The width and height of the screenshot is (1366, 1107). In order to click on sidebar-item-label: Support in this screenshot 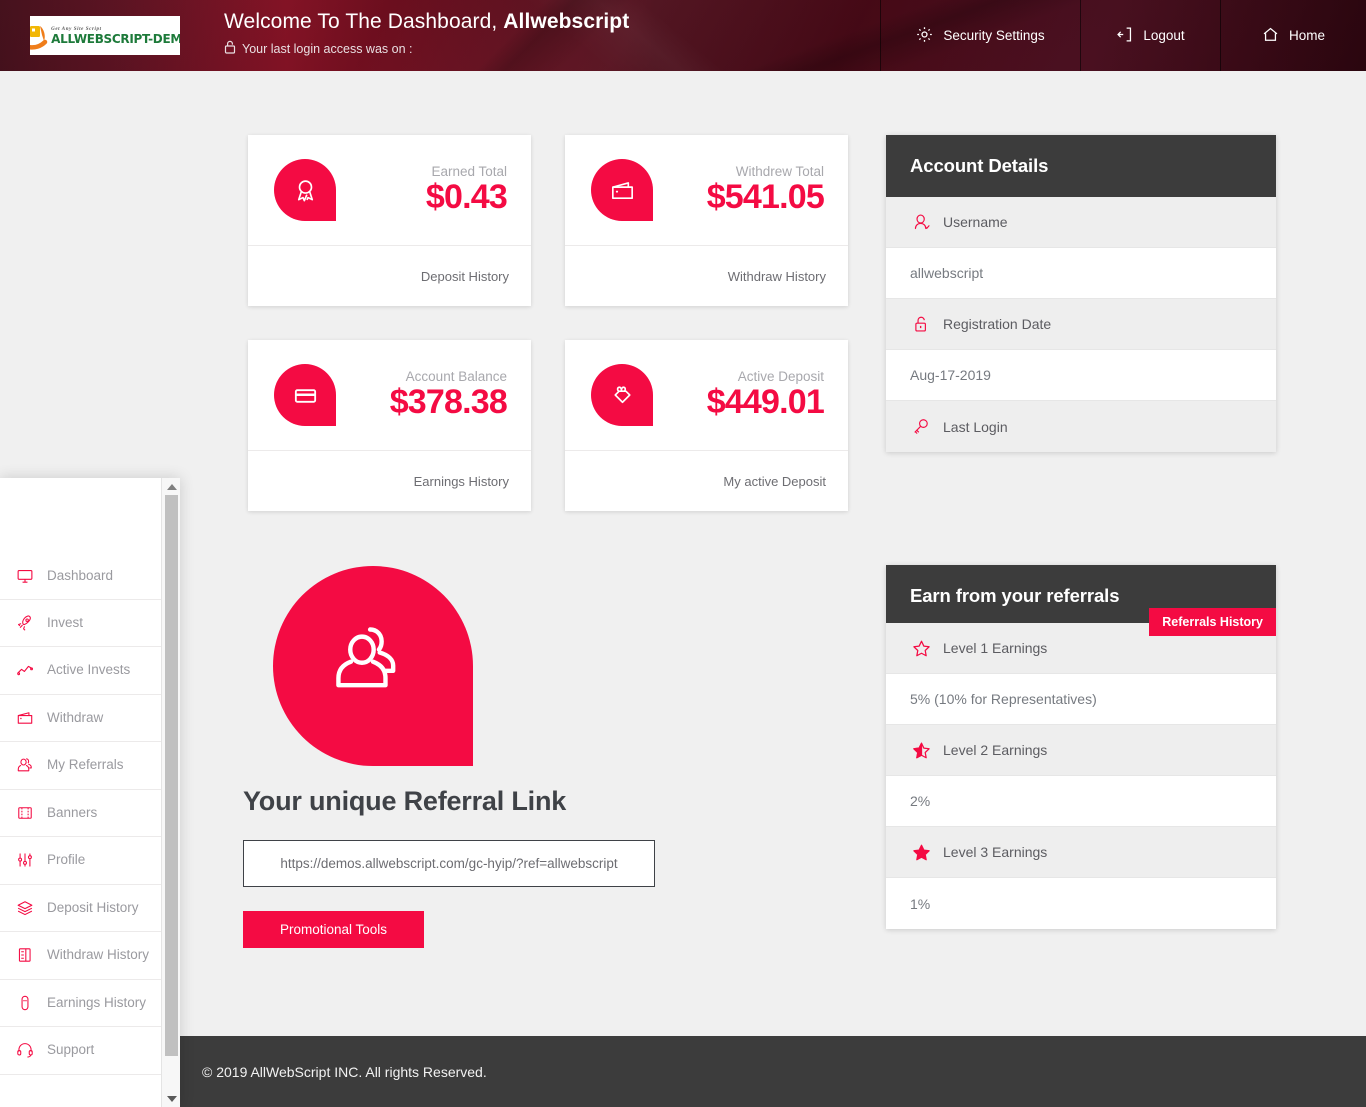, I will do `click(71, 1050)`.